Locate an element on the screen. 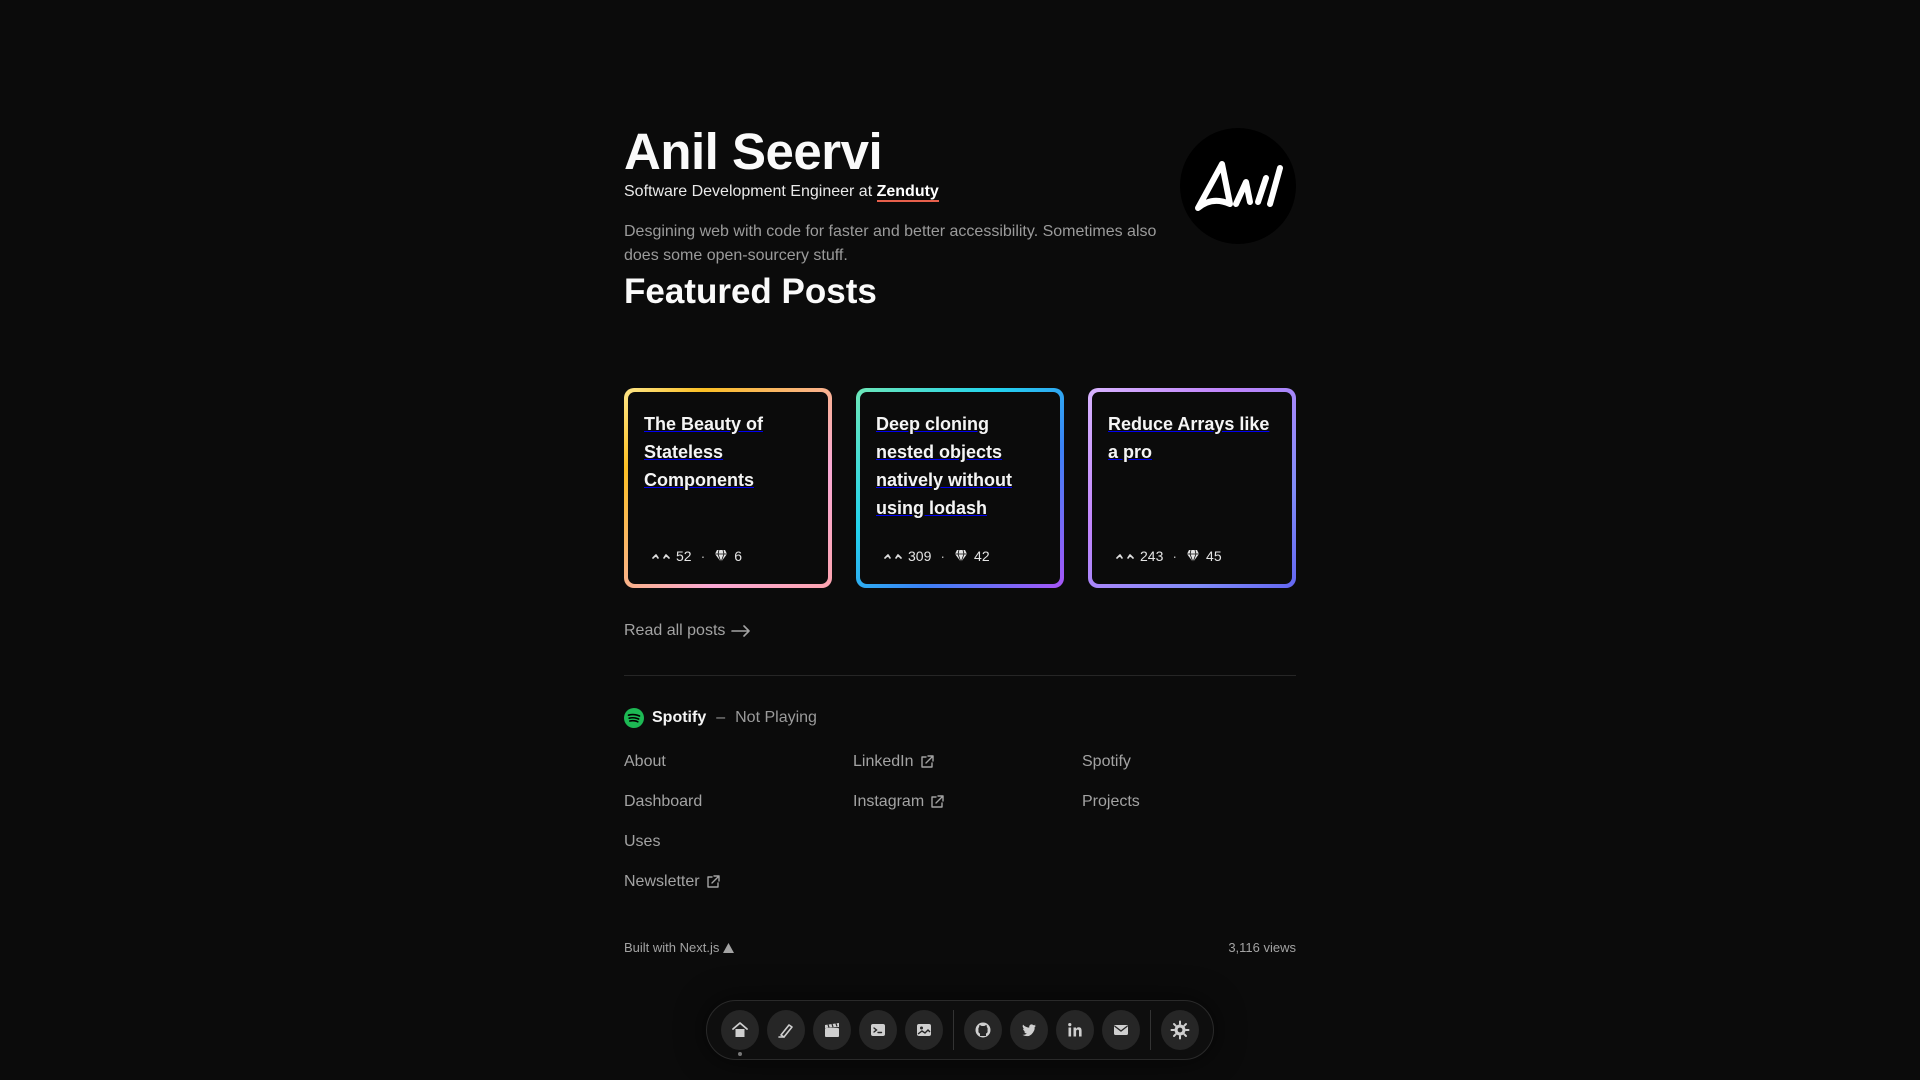 This screenshot has width=1920, height=1080. spotify-dash: – is located at coordinates (721, 717).